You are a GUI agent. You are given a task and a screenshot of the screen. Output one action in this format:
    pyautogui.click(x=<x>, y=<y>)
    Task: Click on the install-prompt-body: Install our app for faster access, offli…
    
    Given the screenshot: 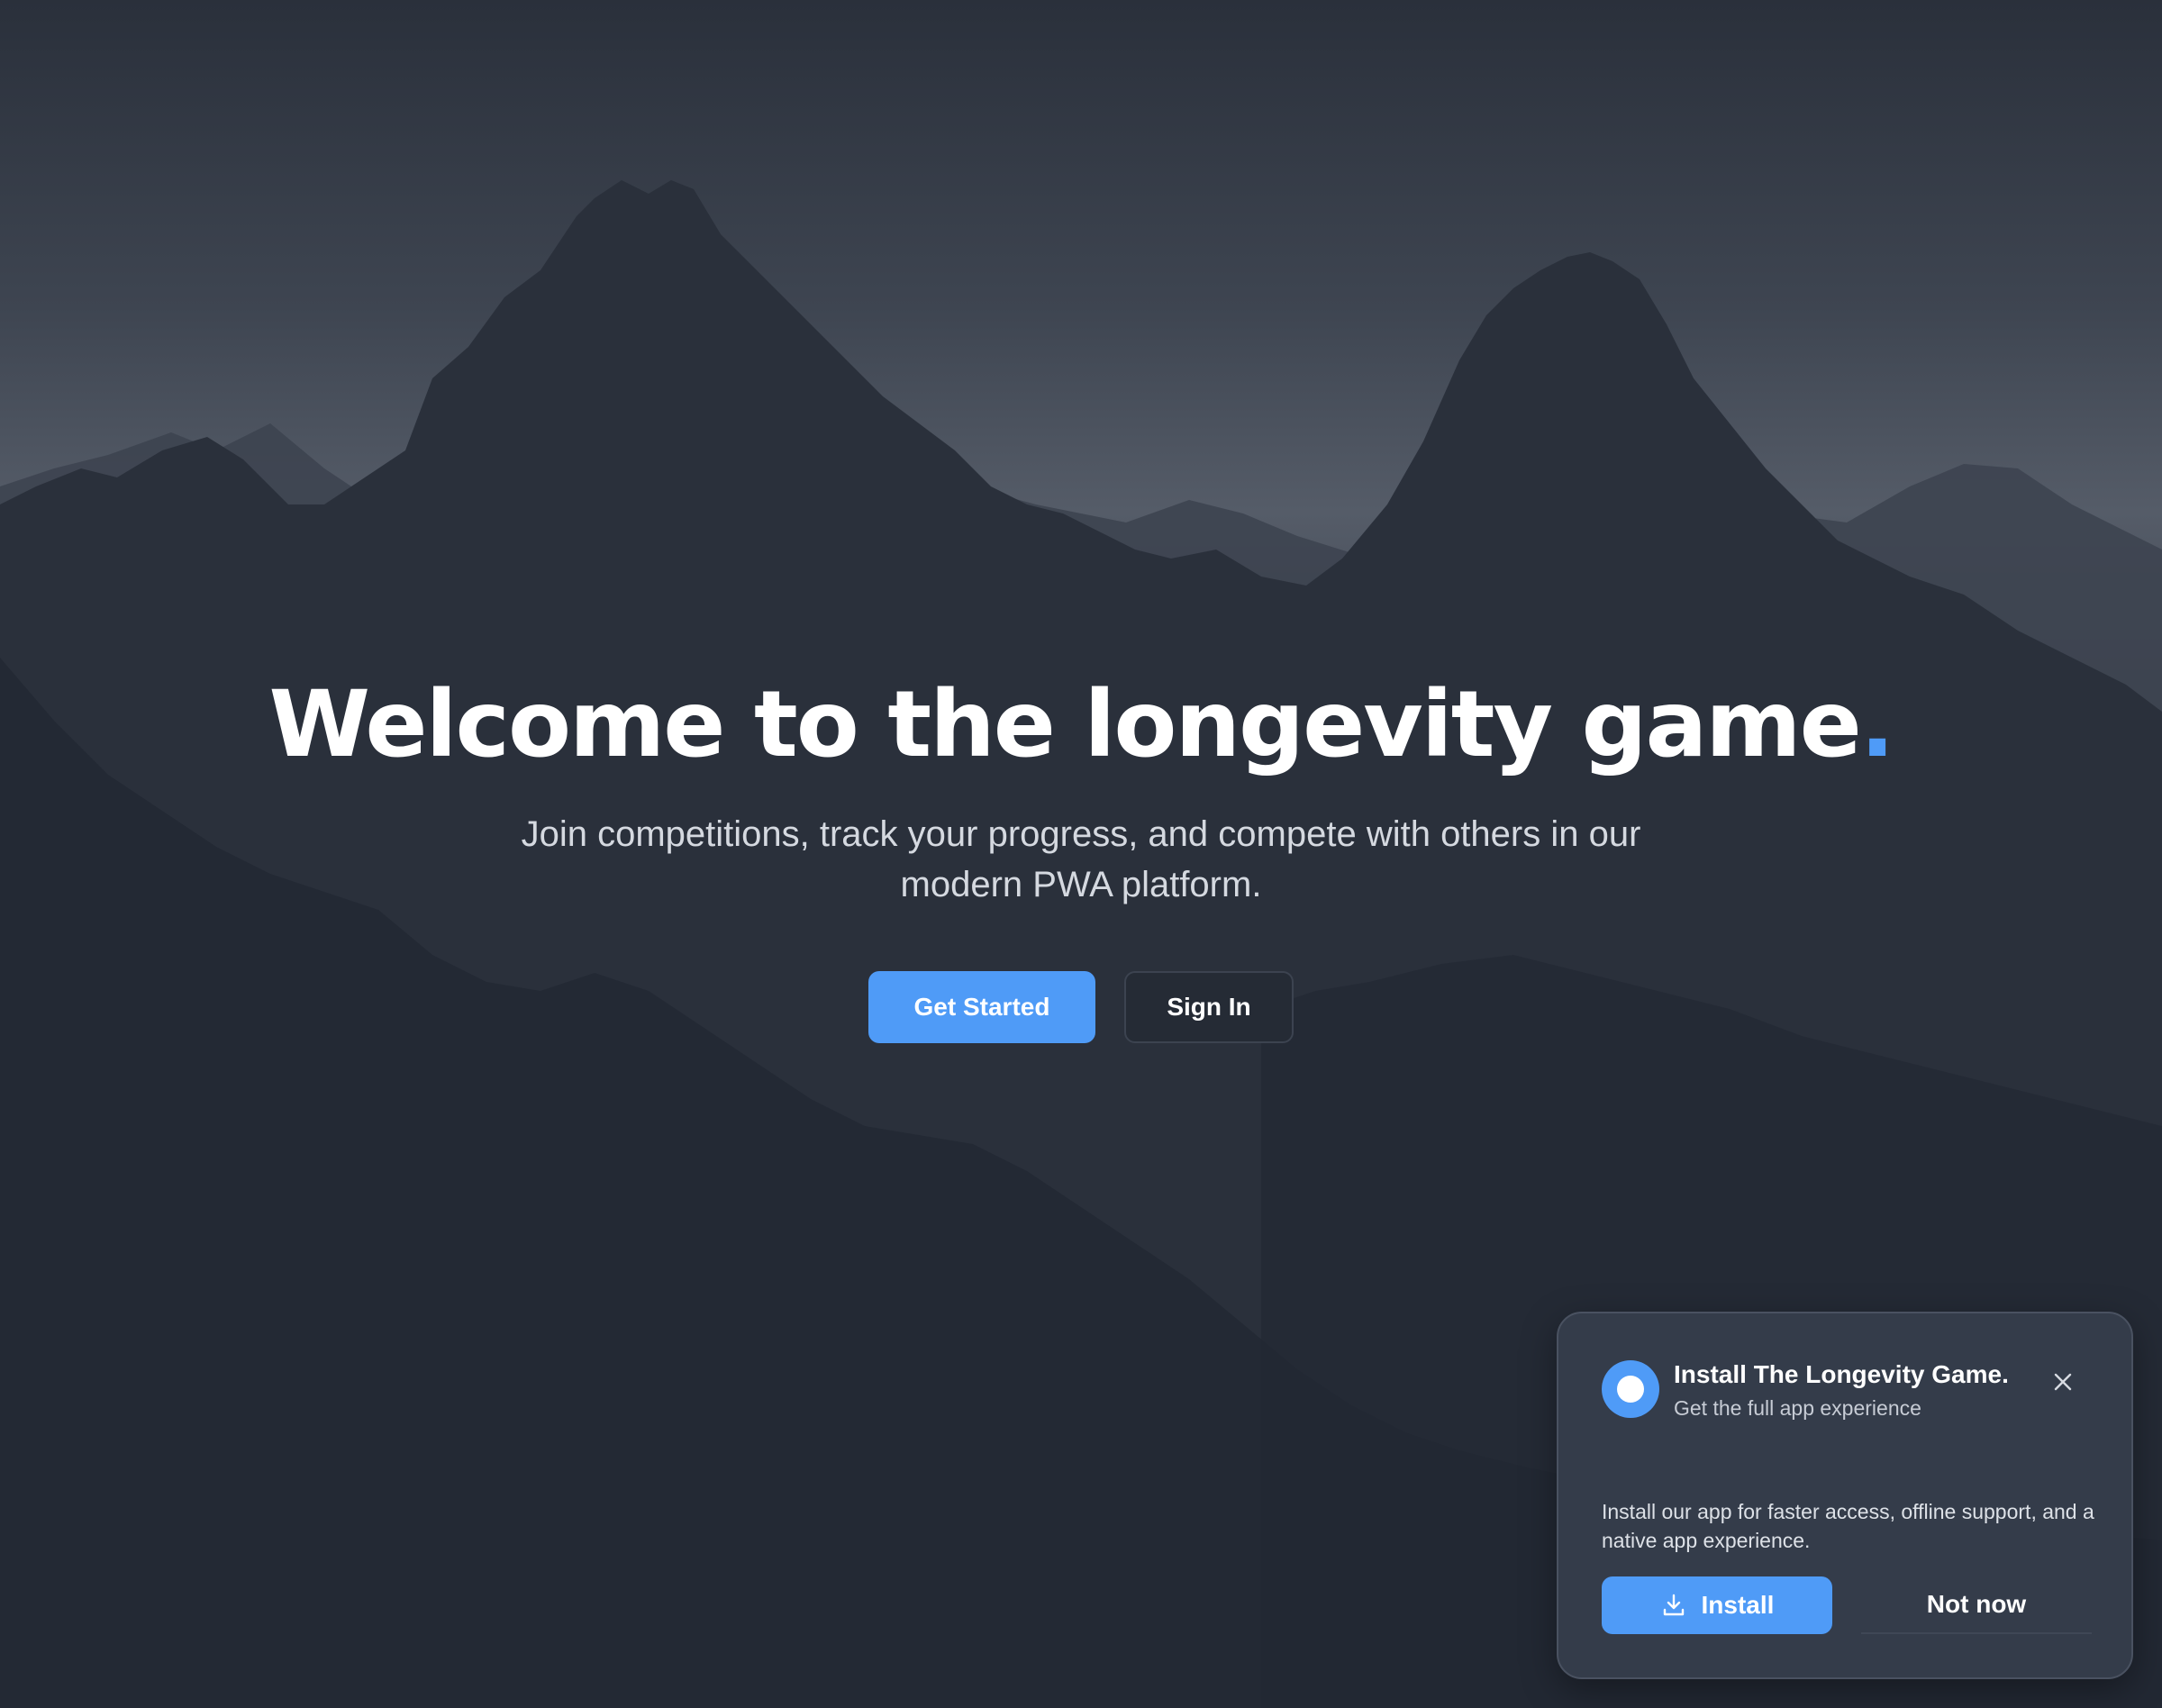 What is the action you would take?
    pyautogui.click(x=1848, y=1526)
    